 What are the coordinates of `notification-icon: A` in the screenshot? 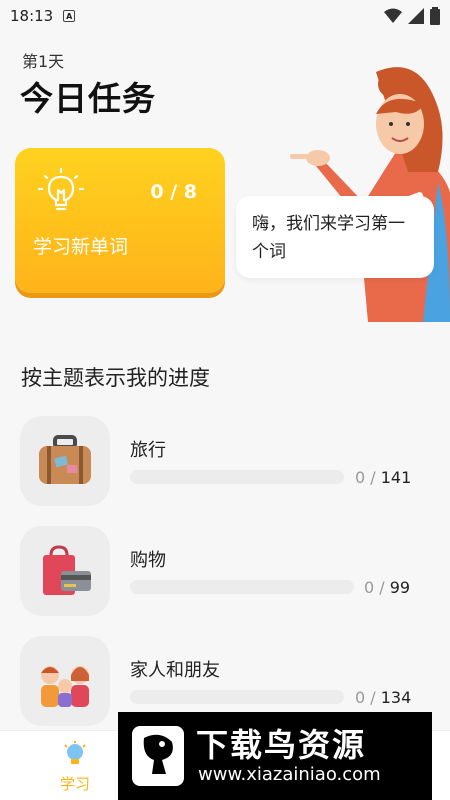 It's located at (69, 16).